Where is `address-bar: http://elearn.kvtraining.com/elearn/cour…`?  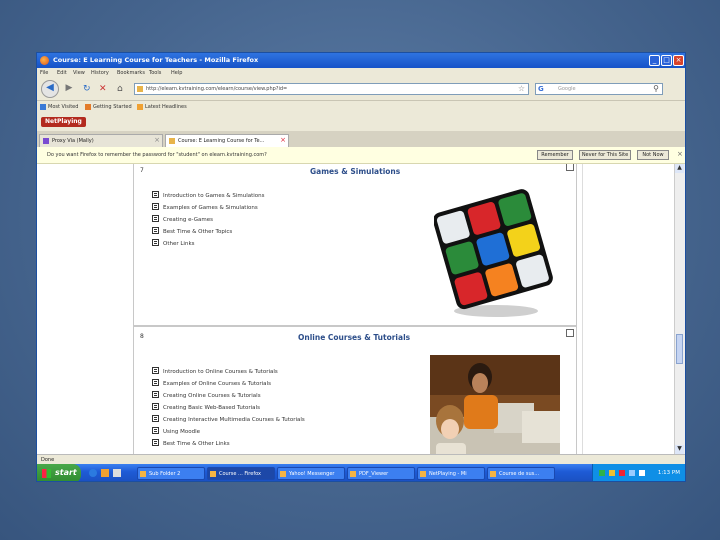
address-bar: http://elearn.kvtraining.com/elearn/cour… is located at coordinates (331, 89).